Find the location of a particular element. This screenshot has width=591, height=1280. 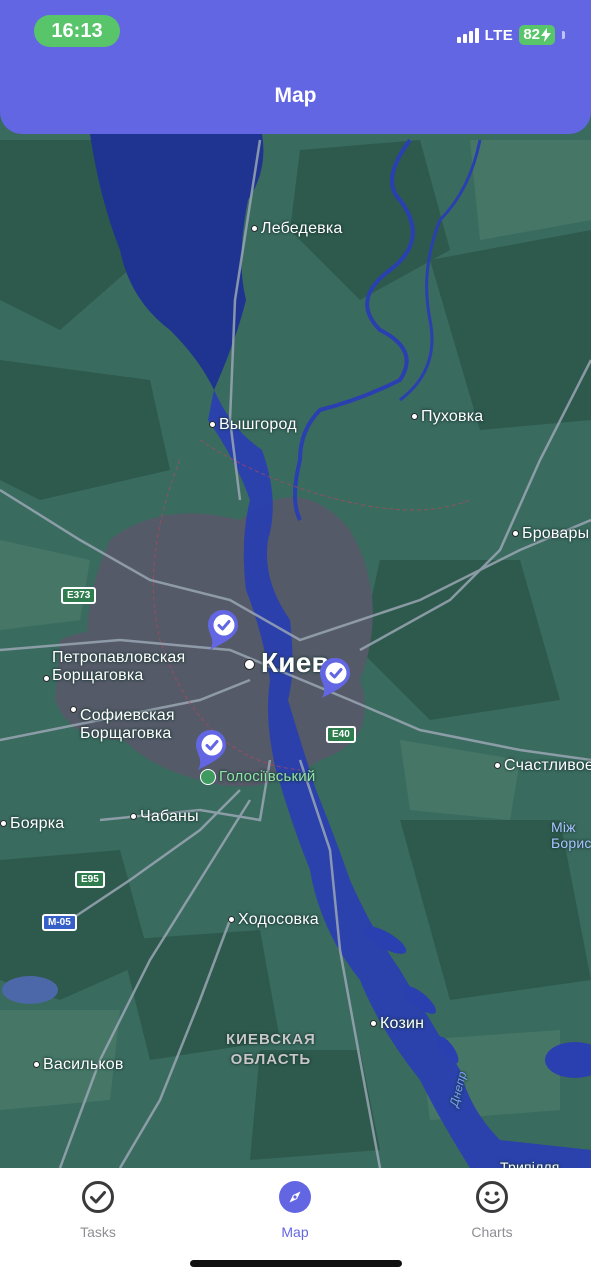

app-header: 16:13 LTE 82 Map is located at coordinates (295, 67).